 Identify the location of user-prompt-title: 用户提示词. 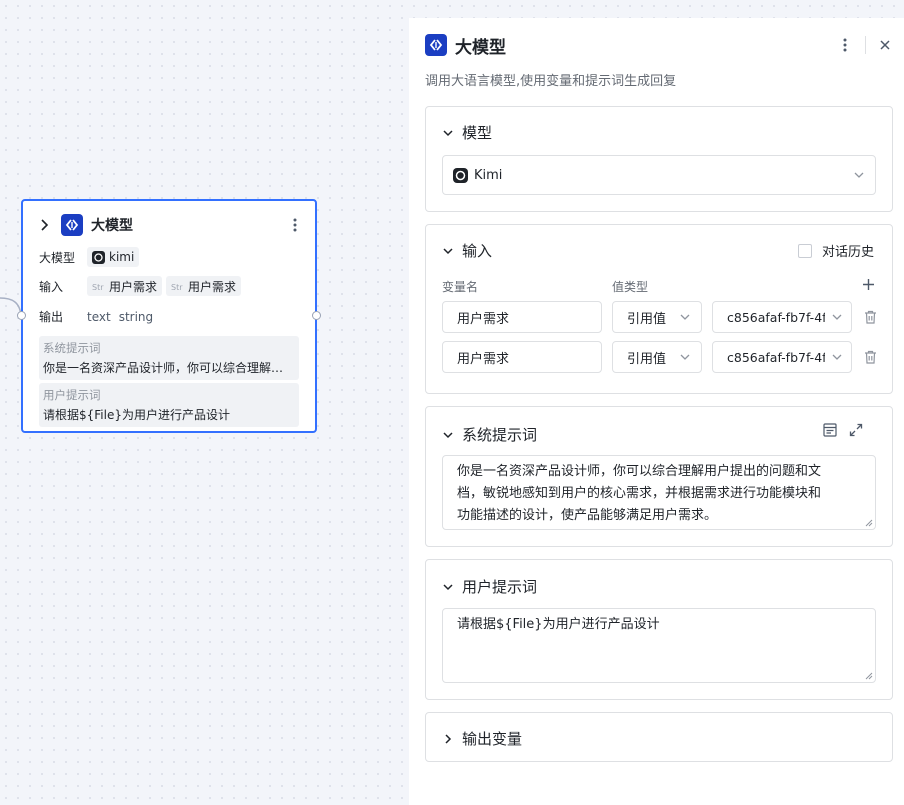
(500, 587).